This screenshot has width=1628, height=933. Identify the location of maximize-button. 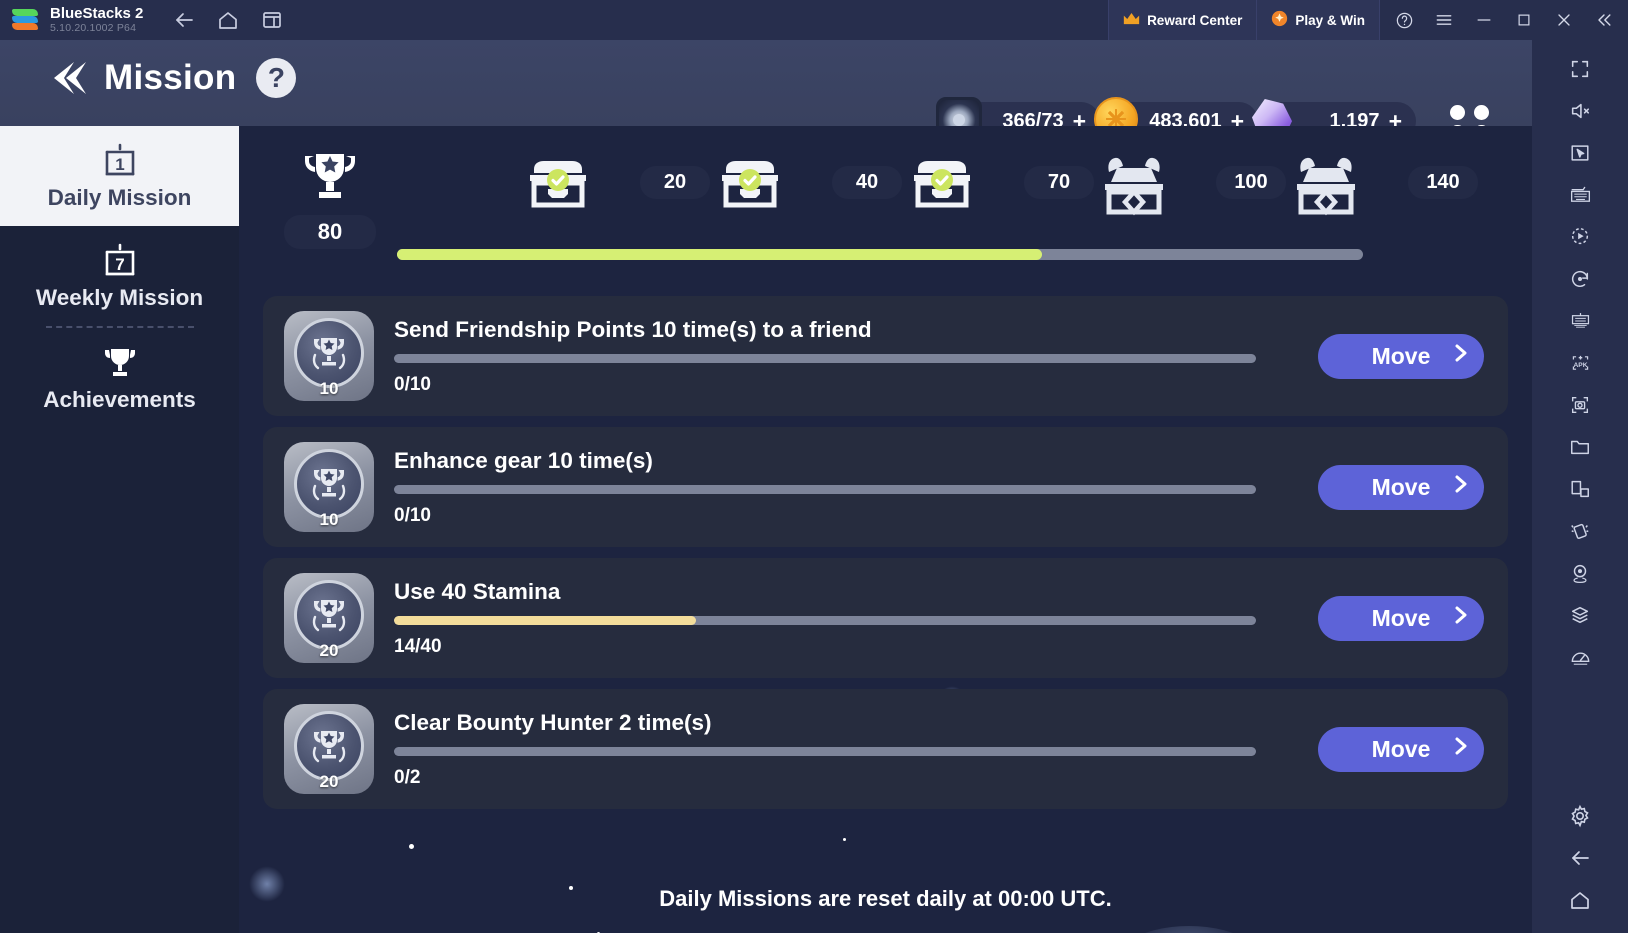
(1524, 20).